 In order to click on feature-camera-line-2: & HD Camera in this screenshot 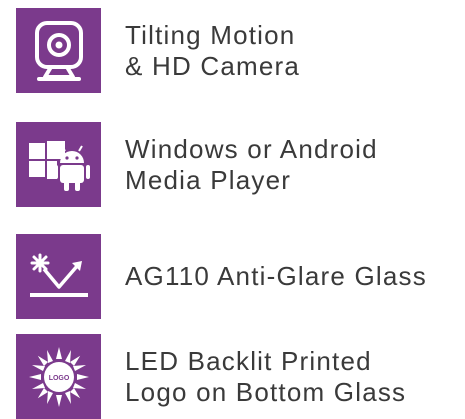, I will do `click(213, 65)`.